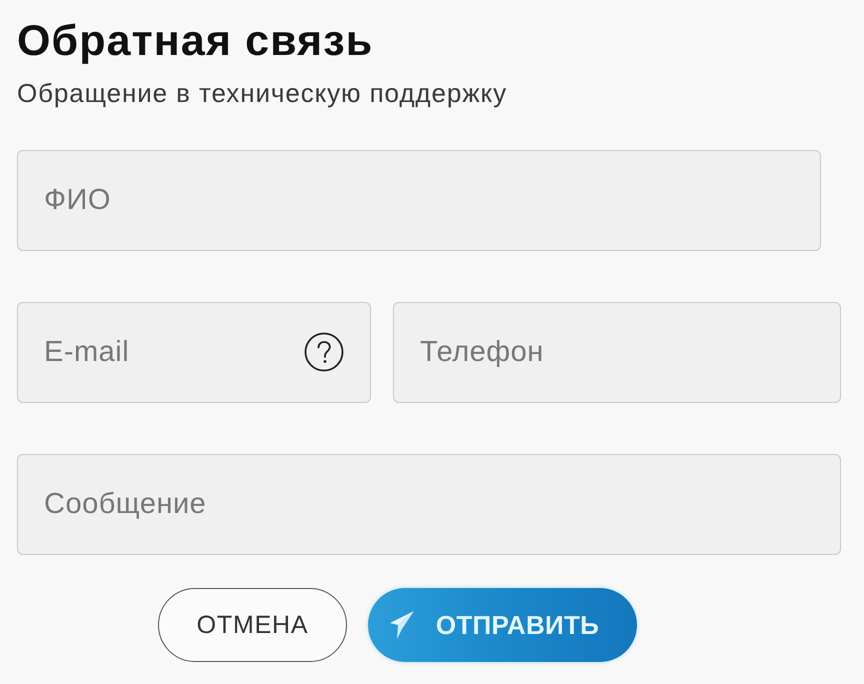 The height and width of the screenshot is (684, 864). Describe the element at coordinates (617, 352) in the screenshot. I see `phone-field: Телефон` at that location.